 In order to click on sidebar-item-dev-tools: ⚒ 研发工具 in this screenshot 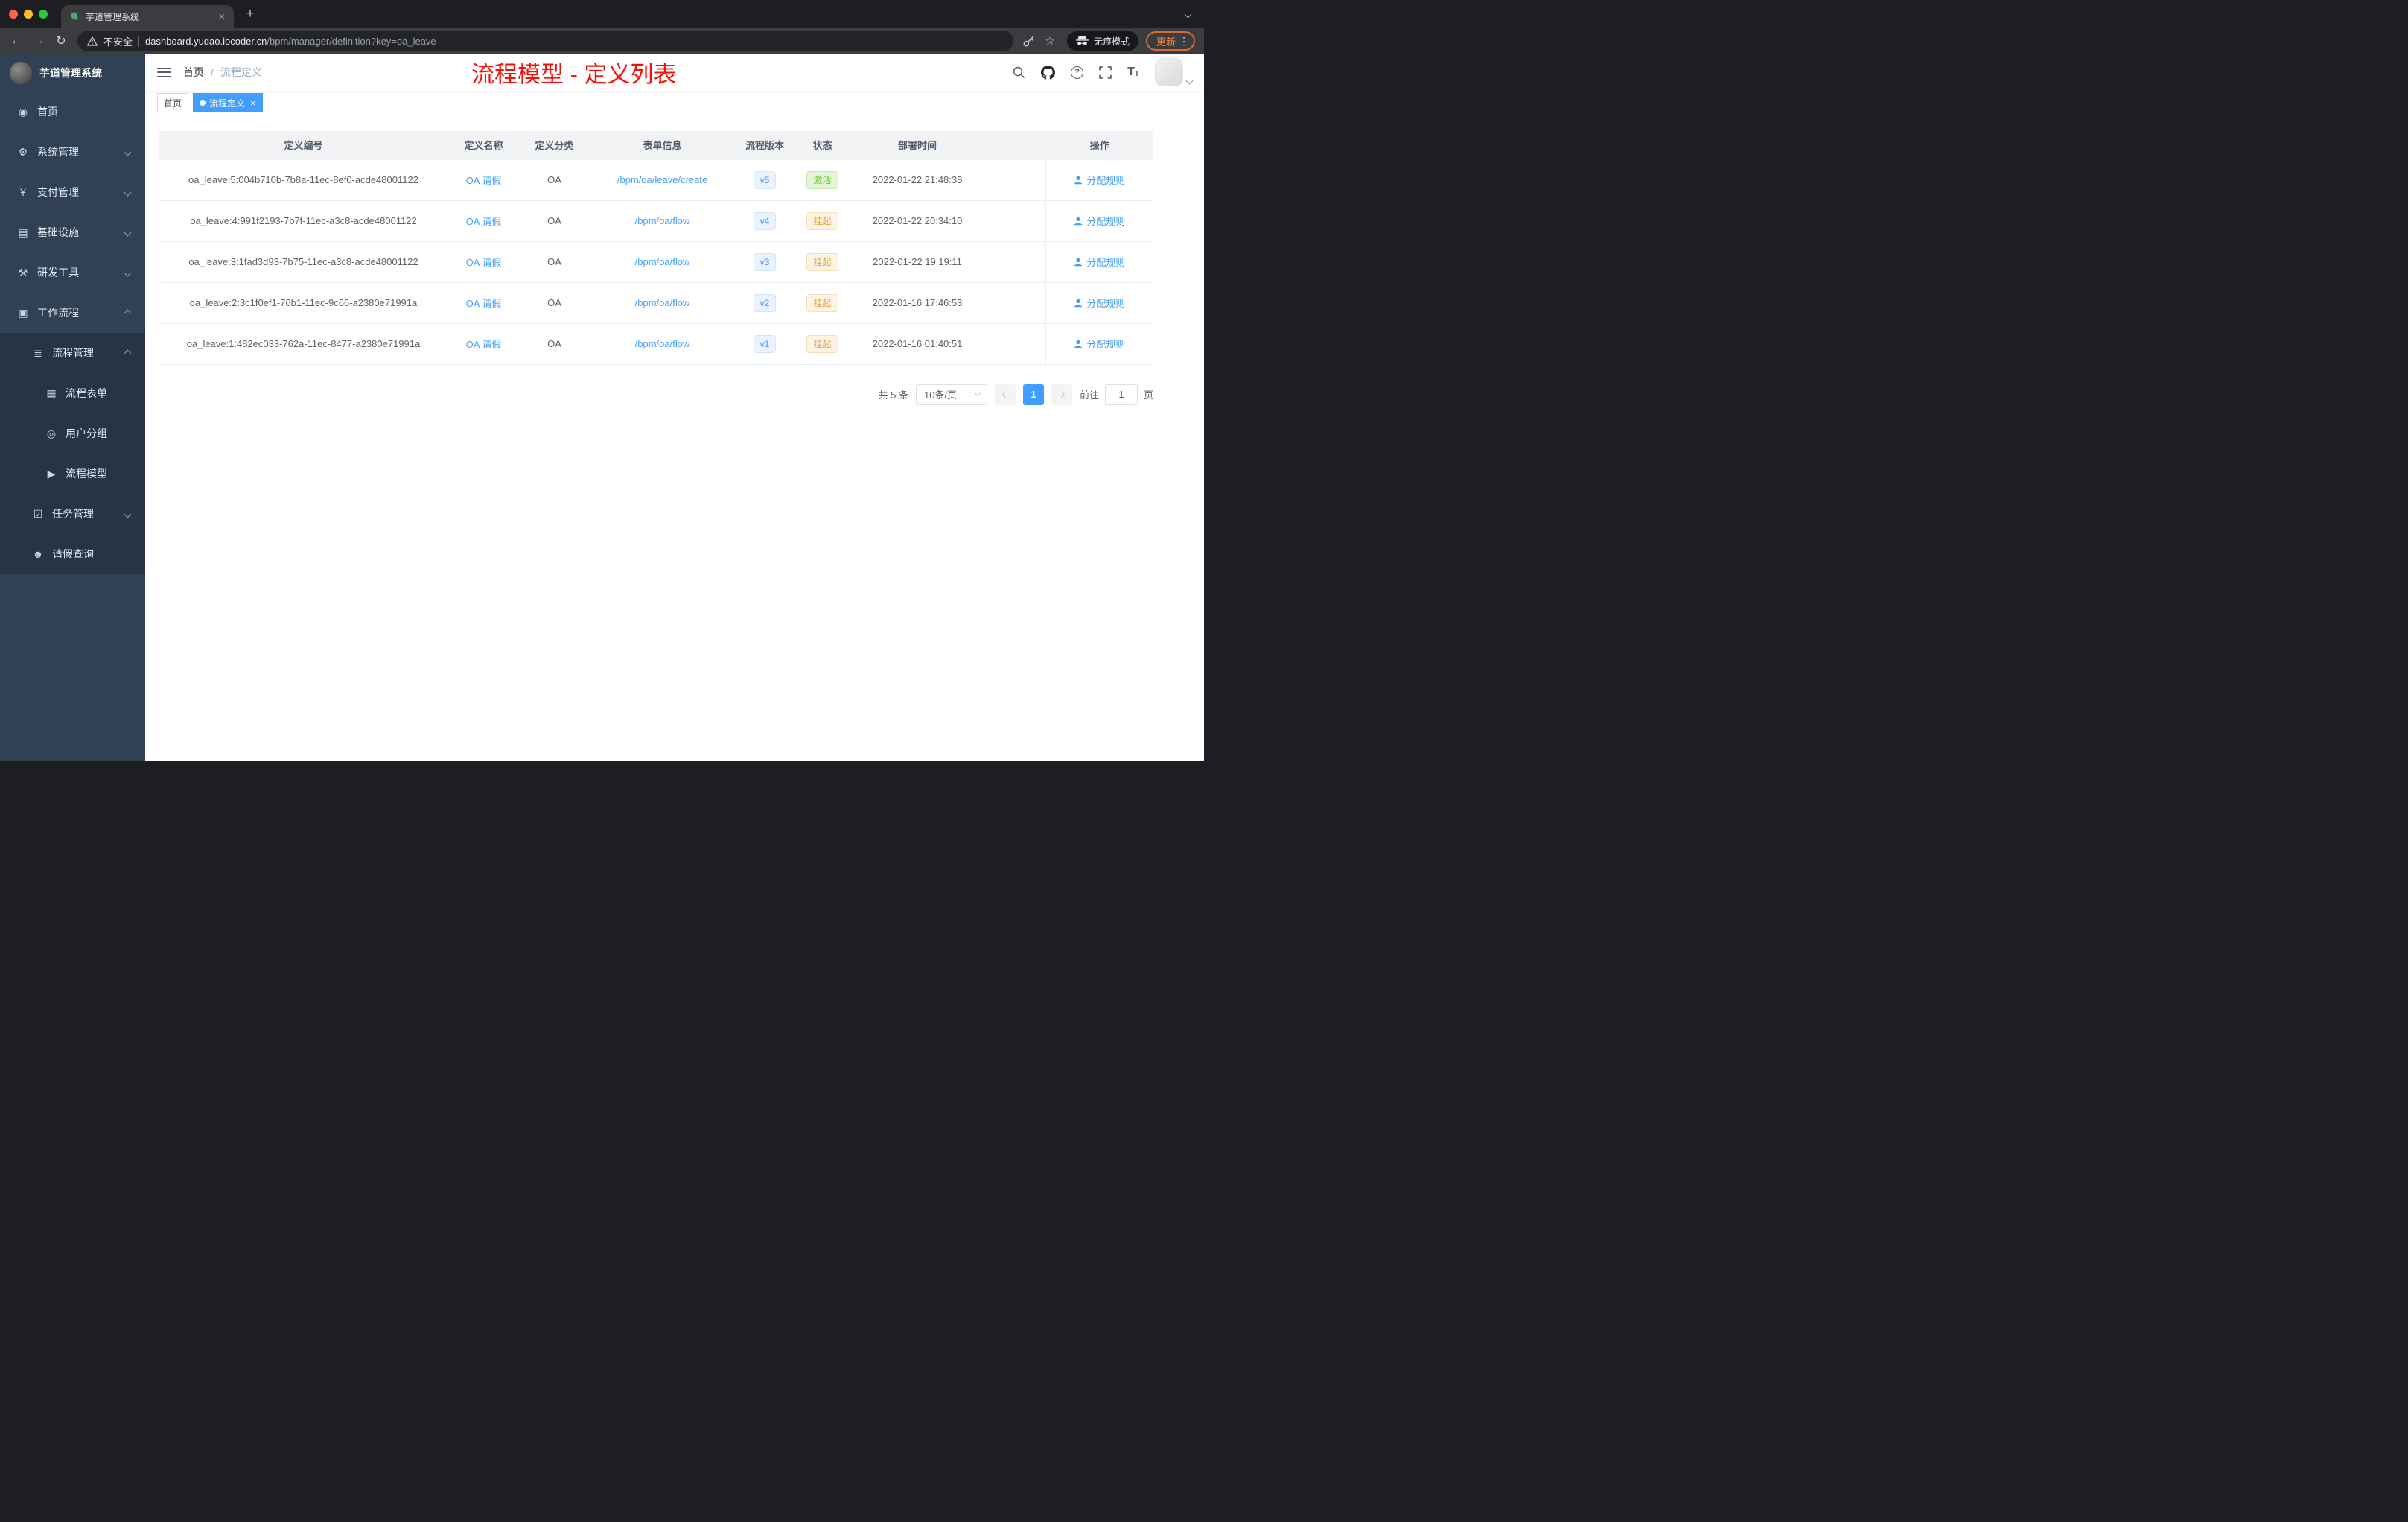, I will do `click(72, 272)`.